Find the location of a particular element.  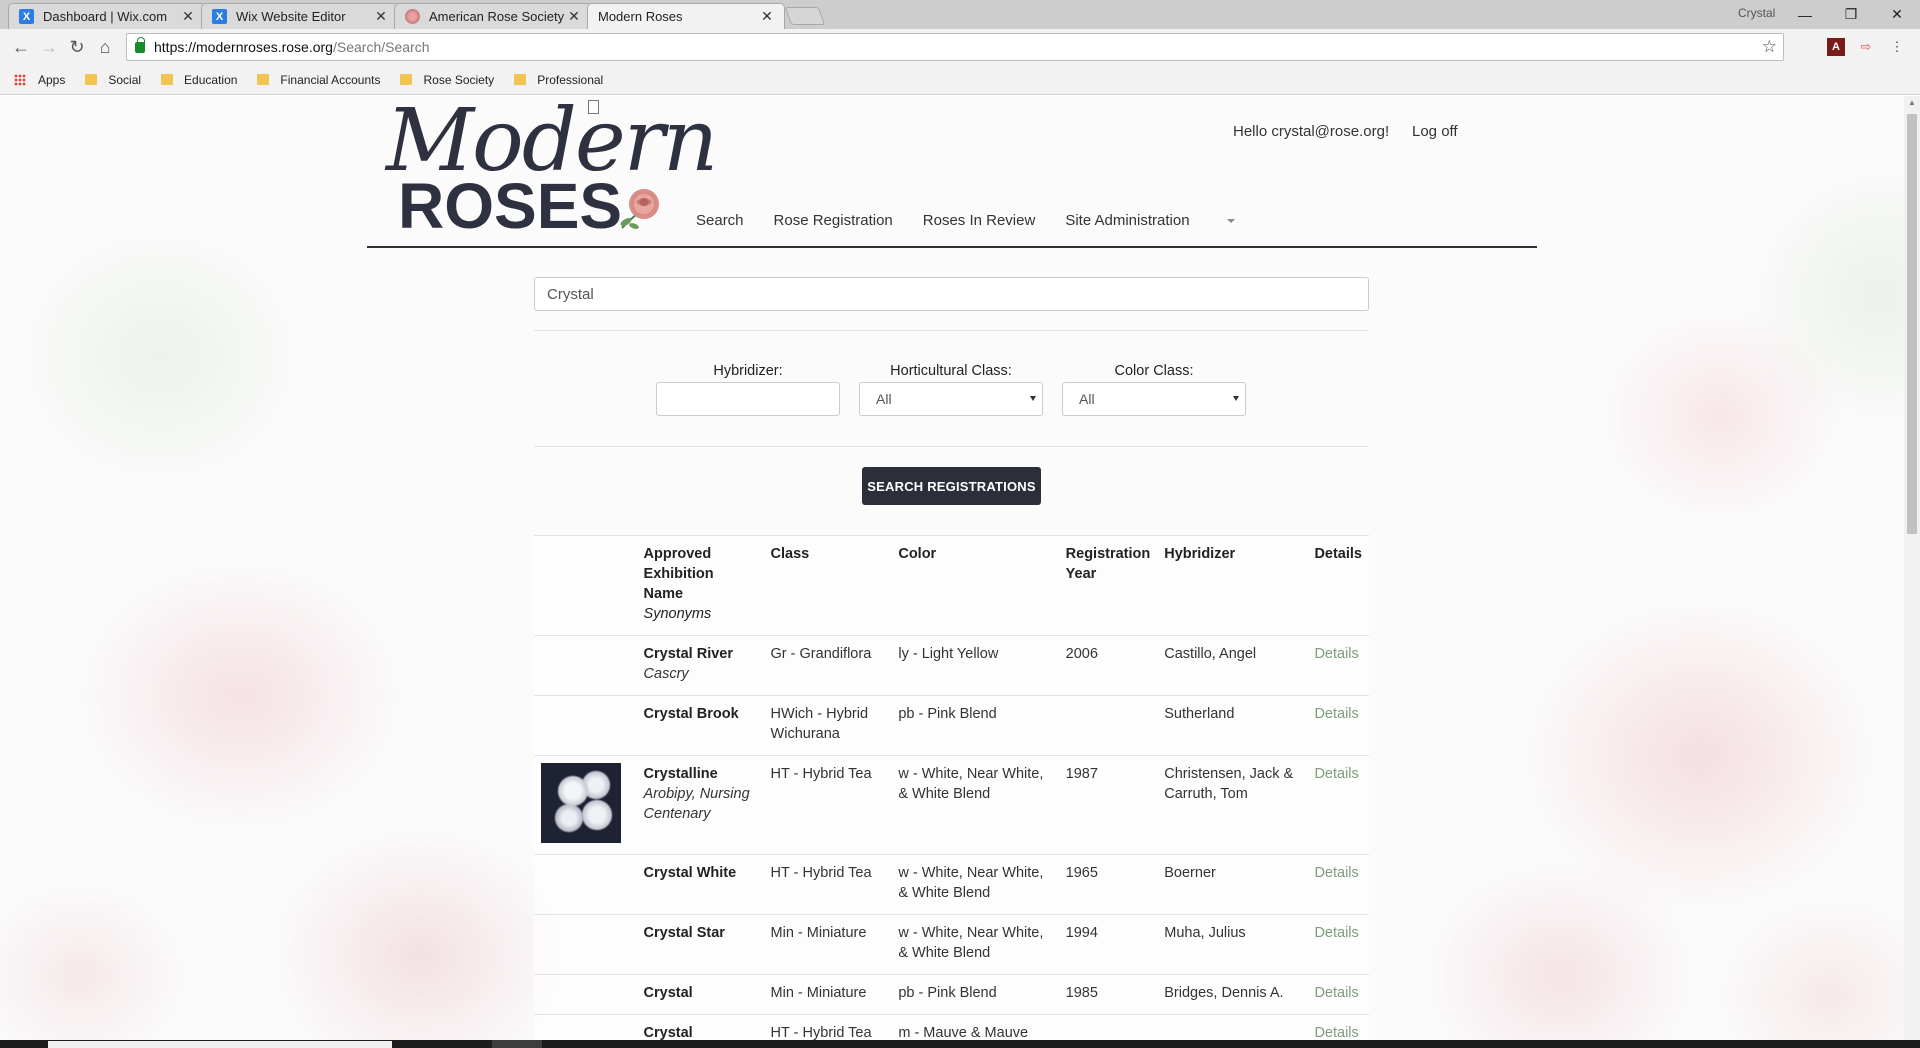

url-path: /Search/Search is located at coordinates (381, 47).